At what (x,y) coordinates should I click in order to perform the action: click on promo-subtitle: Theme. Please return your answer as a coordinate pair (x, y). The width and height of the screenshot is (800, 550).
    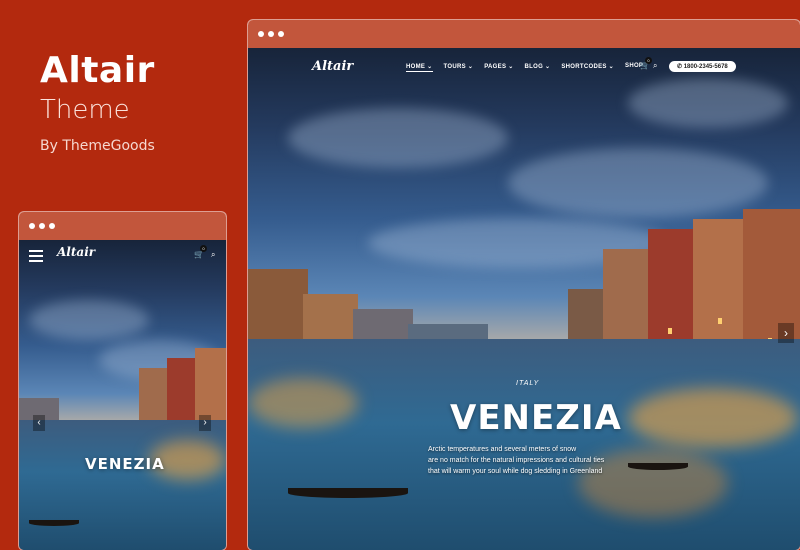
    Looking at the image, I should click on (85, 110).